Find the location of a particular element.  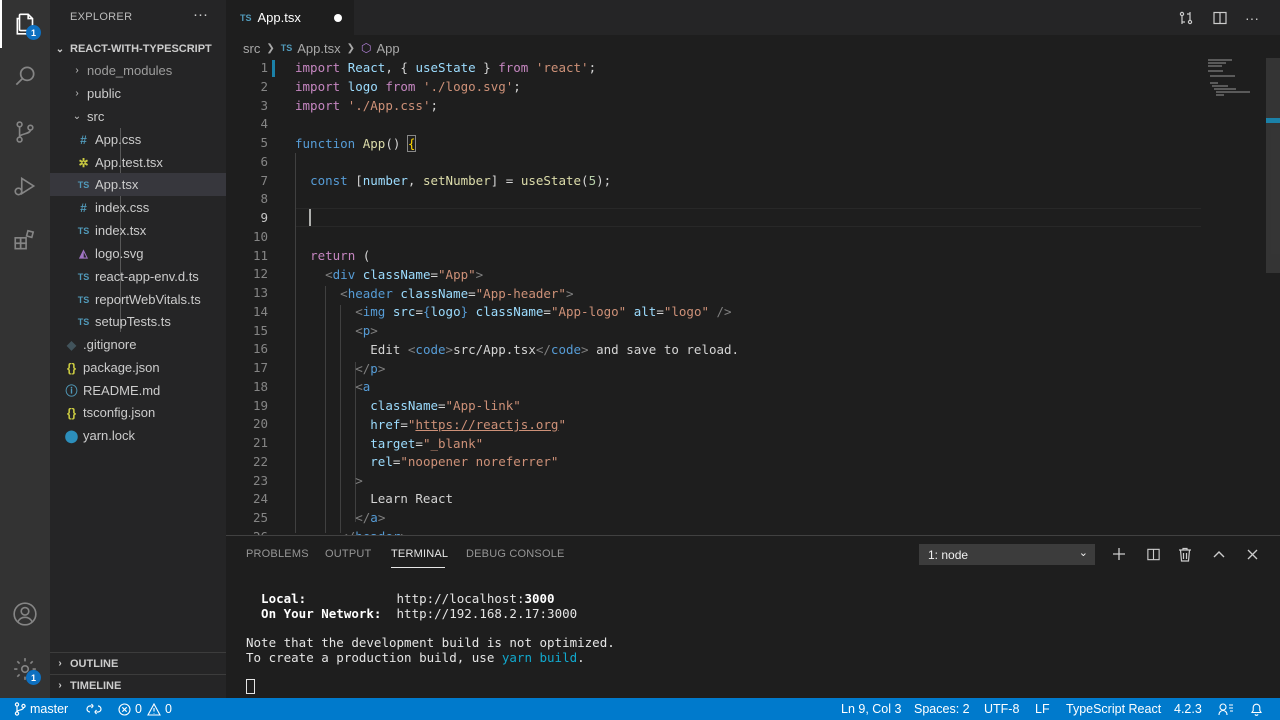

maximize-panel-icon is located at coordinates (1219, 554).